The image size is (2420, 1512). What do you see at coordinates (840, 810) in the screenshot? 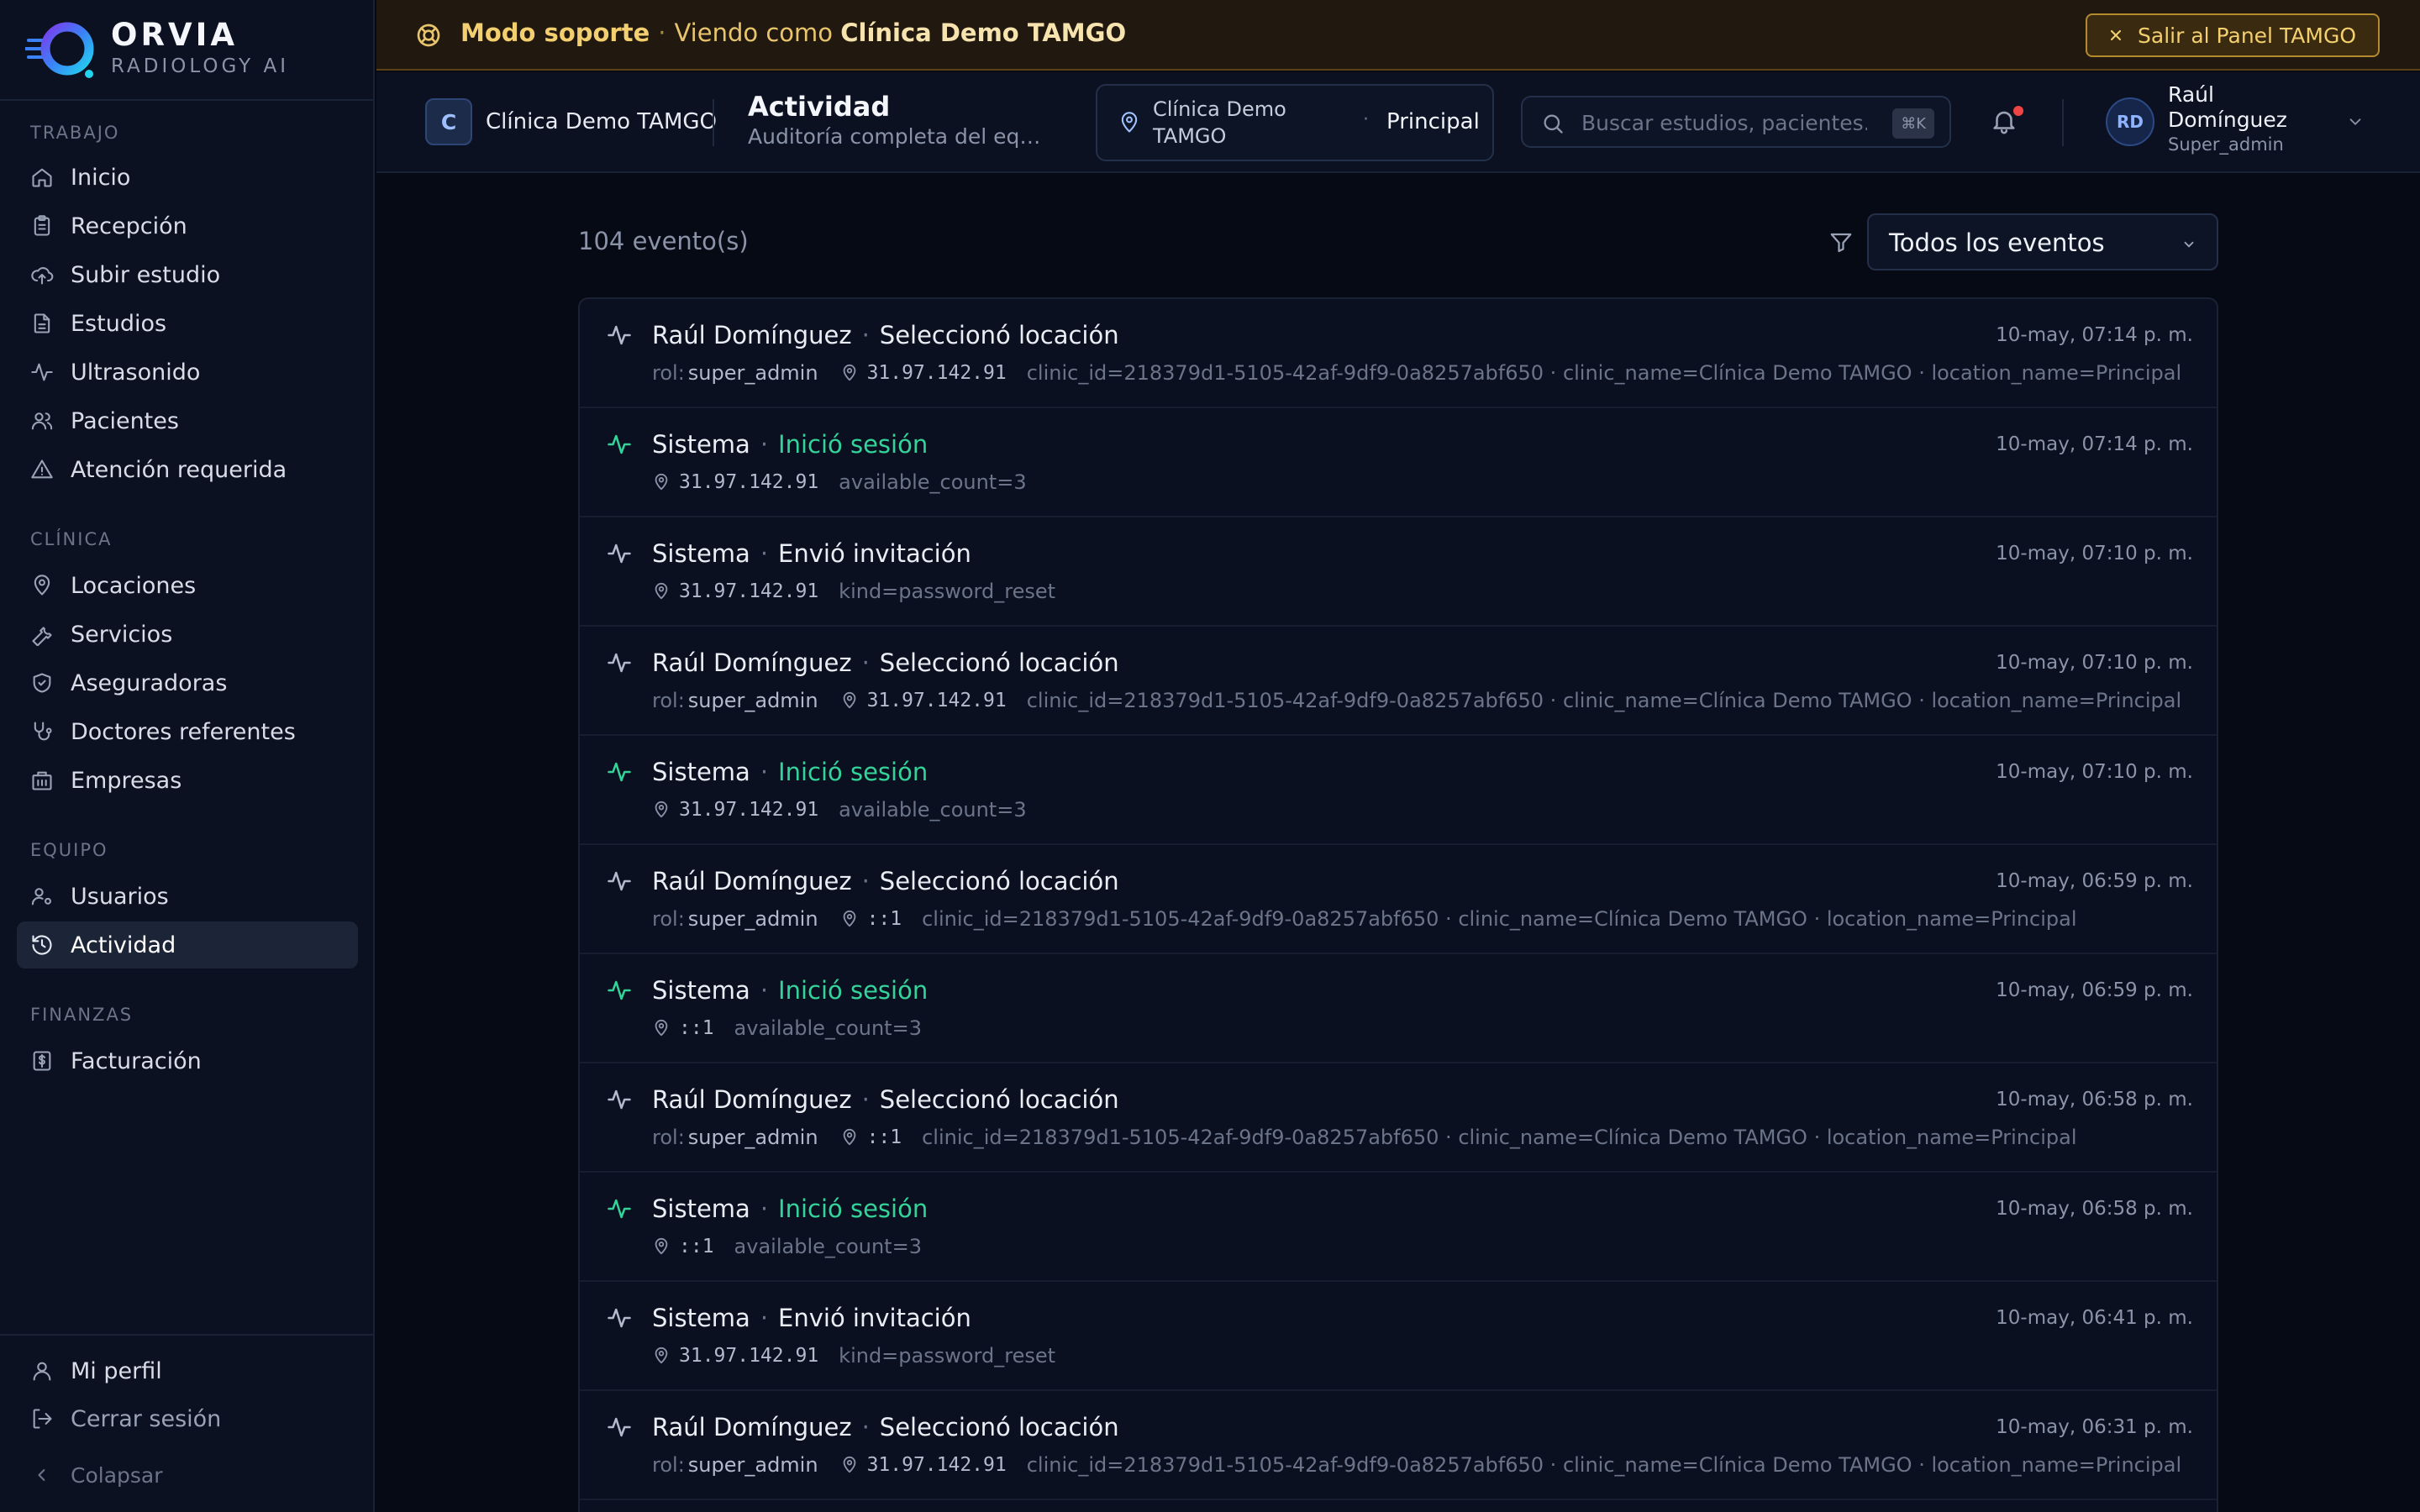
I see `event-meta: 31.97.142.91 available_count=3` at bounding box center [840, 810].